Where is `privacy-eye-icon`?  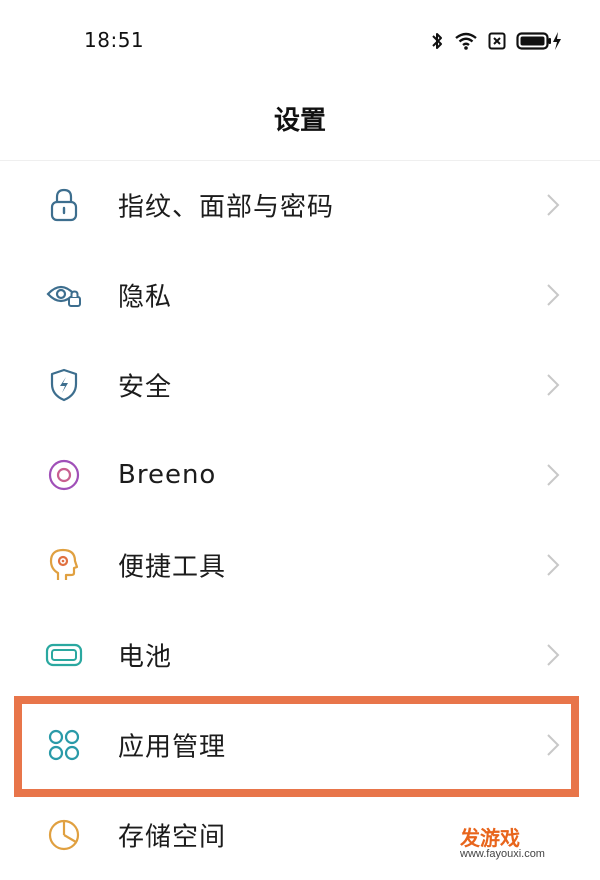
privacy-eye-icon is located at coordinates (64, 295).